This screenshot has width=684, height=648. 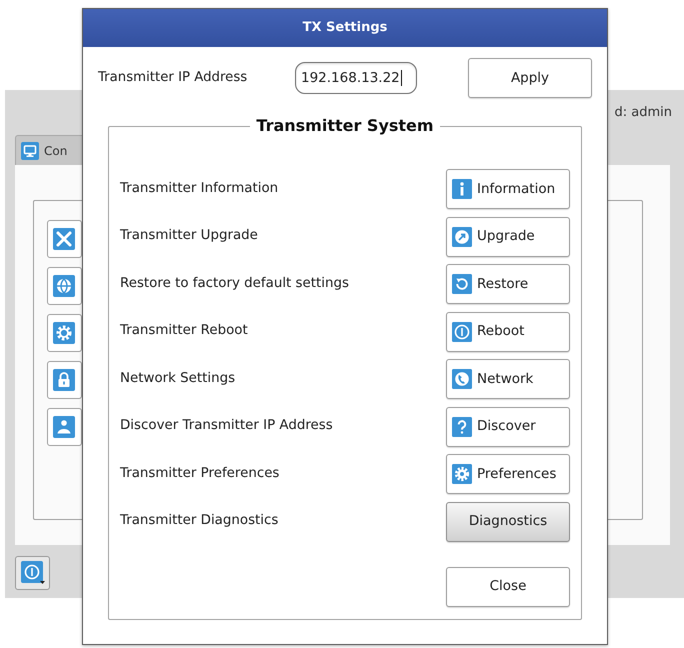 I want to click on action-button: Diagnostics, so click(x=508, y=522).